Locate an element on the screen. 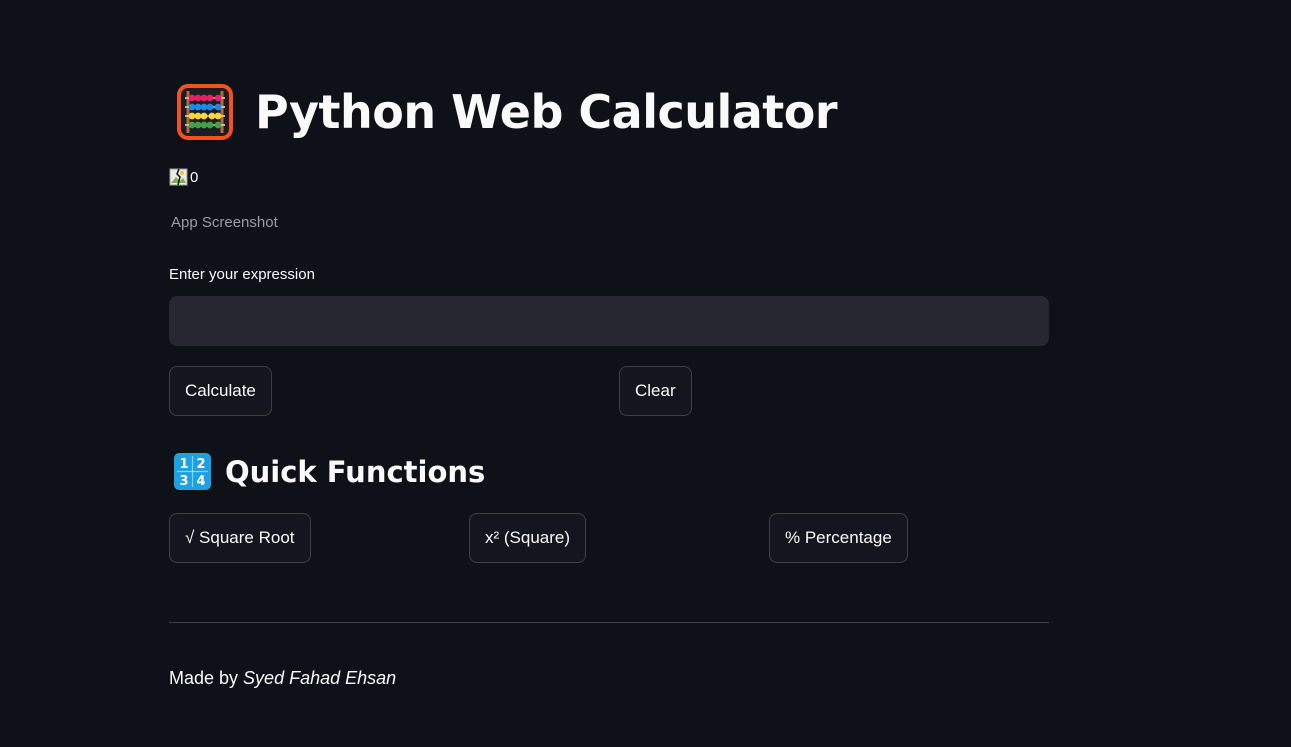  author-name: Syed Fahad Ehsan is located at coordinates (320, 678).